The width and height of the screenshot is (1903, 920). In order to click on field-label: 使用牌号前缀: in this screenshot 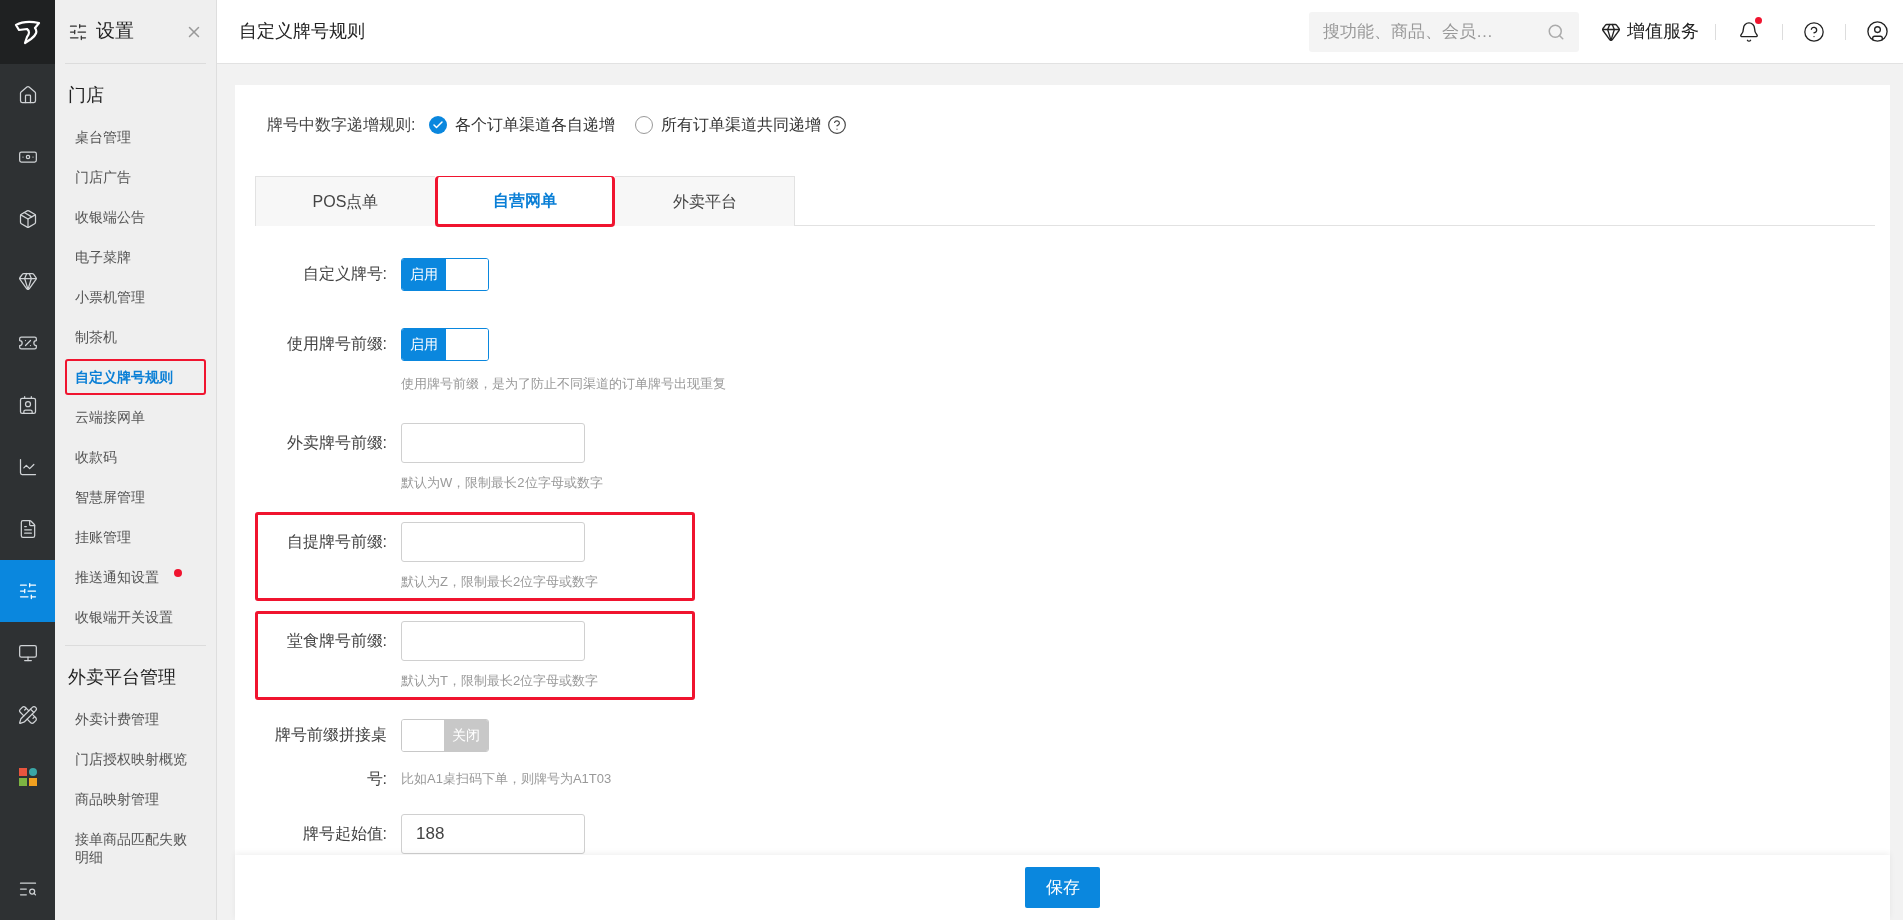, I will do `click(336, 343)`.